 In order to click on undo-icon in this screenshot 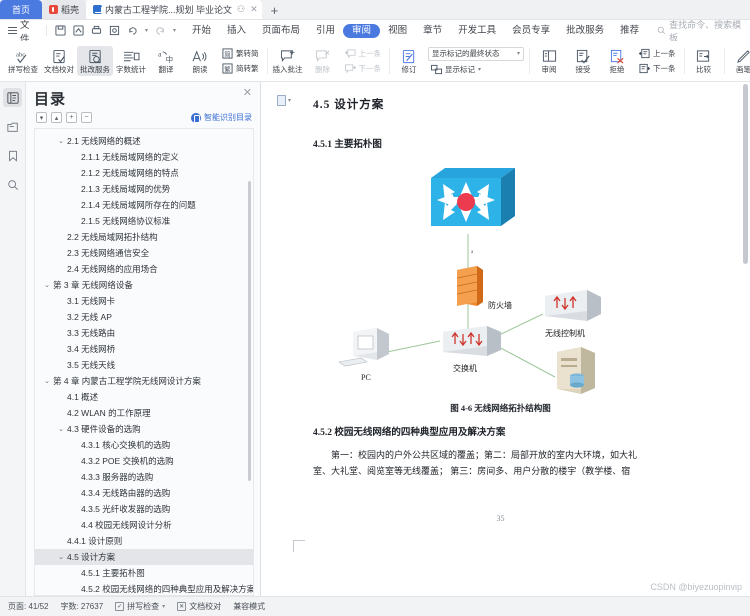, I will do `click(132, 30)`.